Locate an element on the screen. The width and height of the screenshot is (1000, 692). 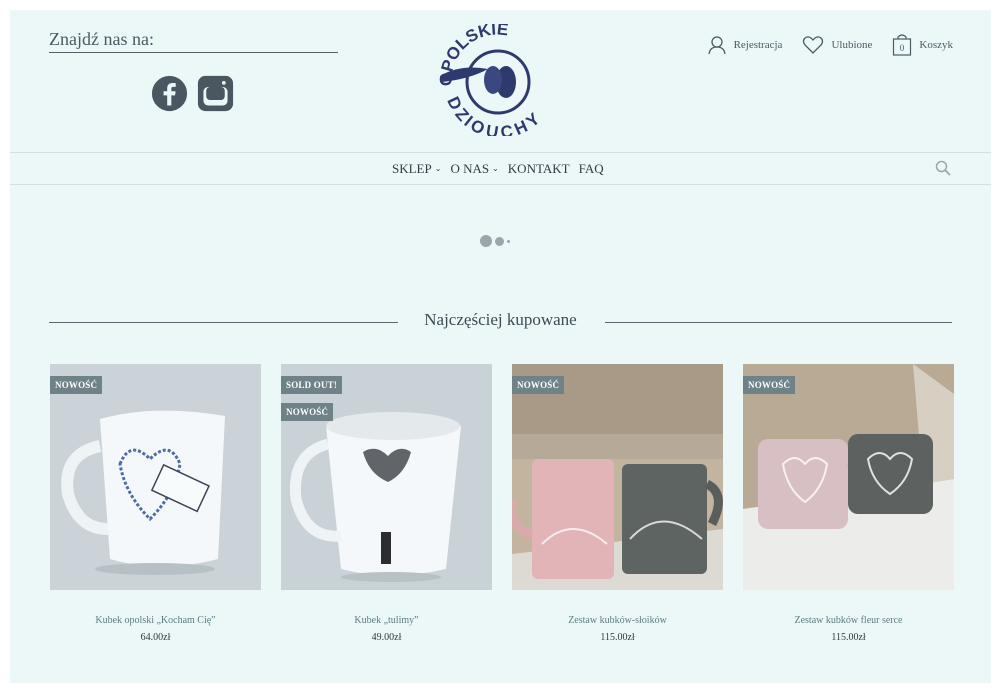
product-name: Zestaw kubków fleur serce is located at coordinates (848, 620).